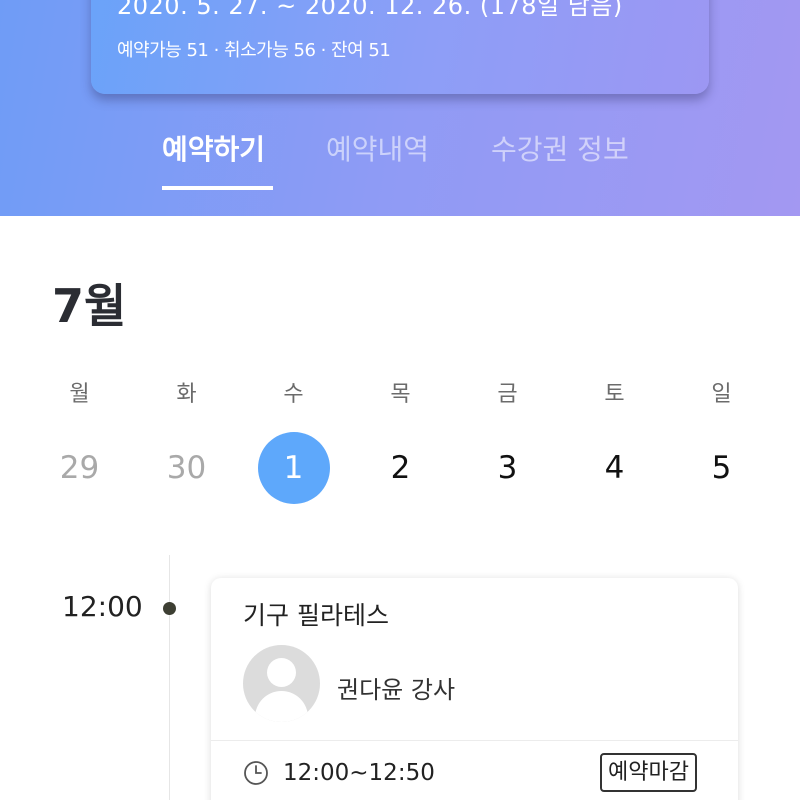  What do you see at coordinates (79, 394) in the screenshot?
I see `weekday-mon: 월` at bounding box center [79, 394].